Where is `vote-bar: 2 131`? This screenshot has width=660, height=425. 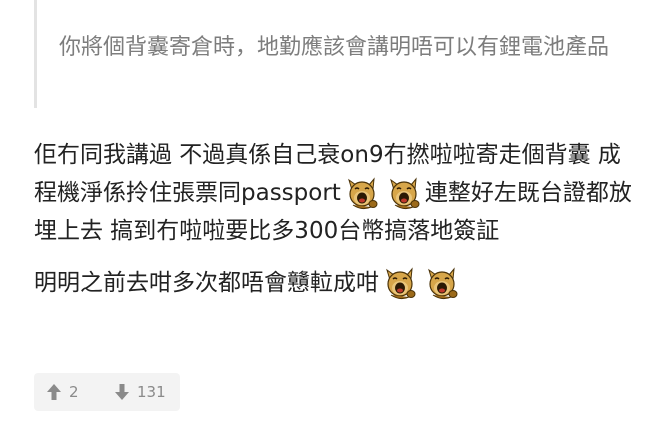
vote-bar: 2 131 is located at coordinates (107, 392).